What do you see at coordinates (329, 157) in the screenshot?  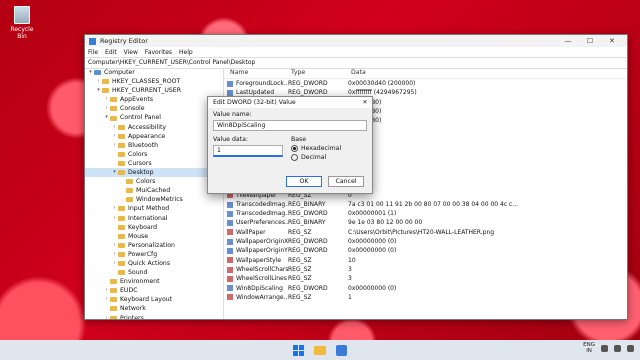 I see `decimal-radio: Decimal` at bounding box center [329, 157].